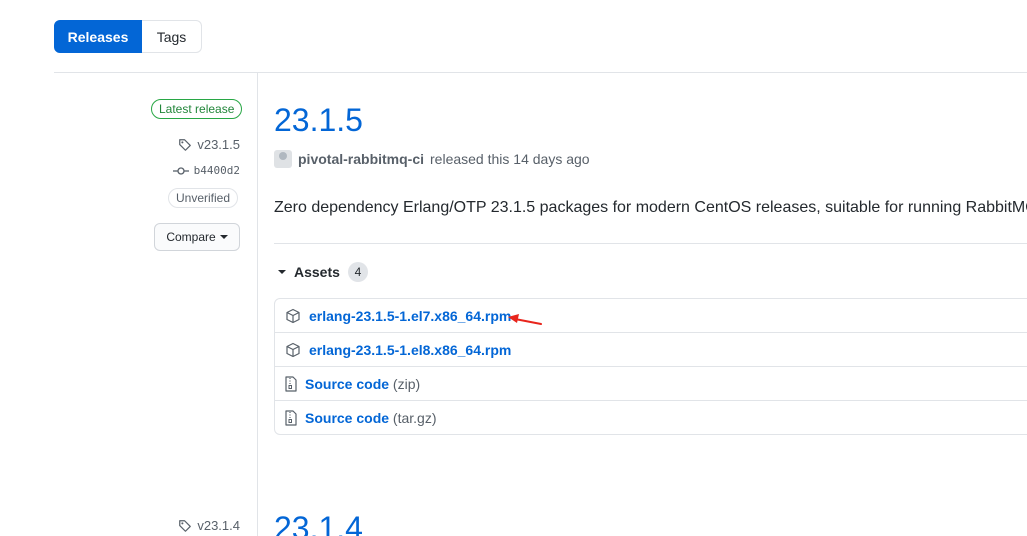 This screenshot has width=1027, height=536. Describe the element at coordinates (651, 350) in the screenshot. I see `asset-row: erlang-23.1.5-1.el8.x86_64.rpm` at that location.